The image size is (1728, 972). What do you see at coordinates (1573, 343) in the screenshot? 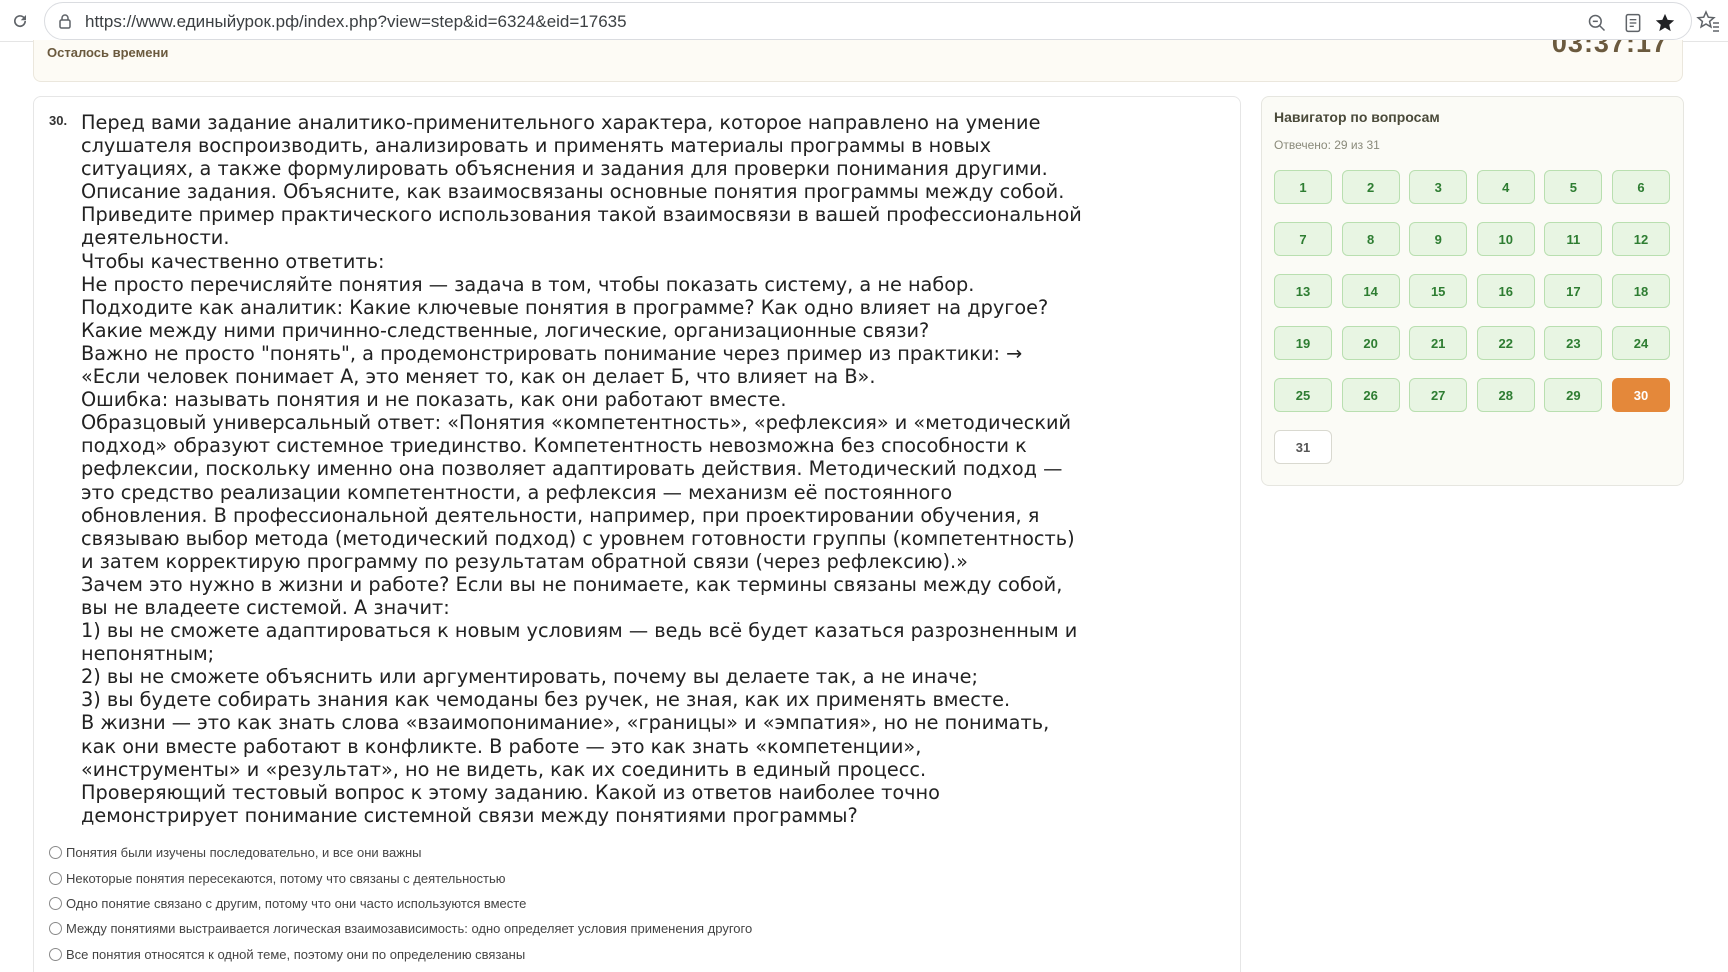
I see `nav-question-23: 23` at bounding box center [1573, 343].